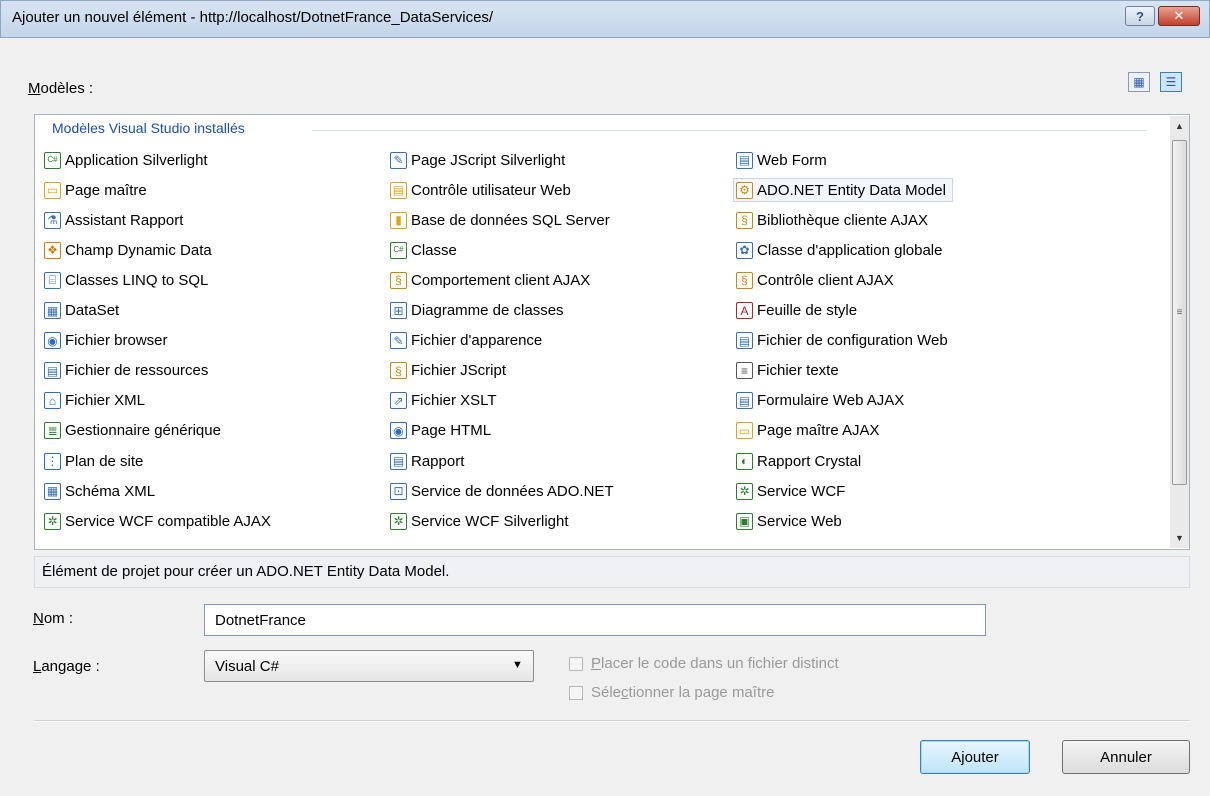 Image resolution: width=1210 pixels, height=796 pixels. Describe the element at coordinates (796, 311) in the screenshot. I see `template-item: A Feuille de style` at that location.